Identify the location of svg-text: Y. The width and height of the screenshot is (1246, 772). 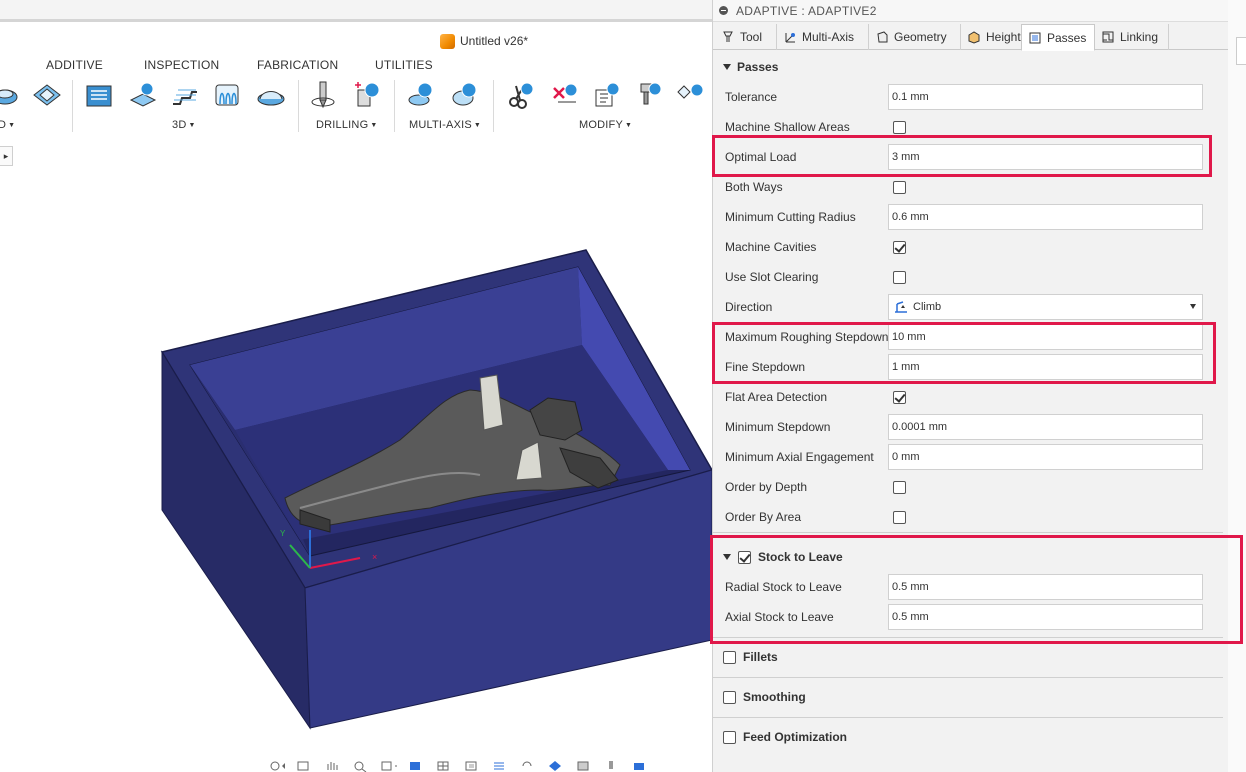
(283, 533).